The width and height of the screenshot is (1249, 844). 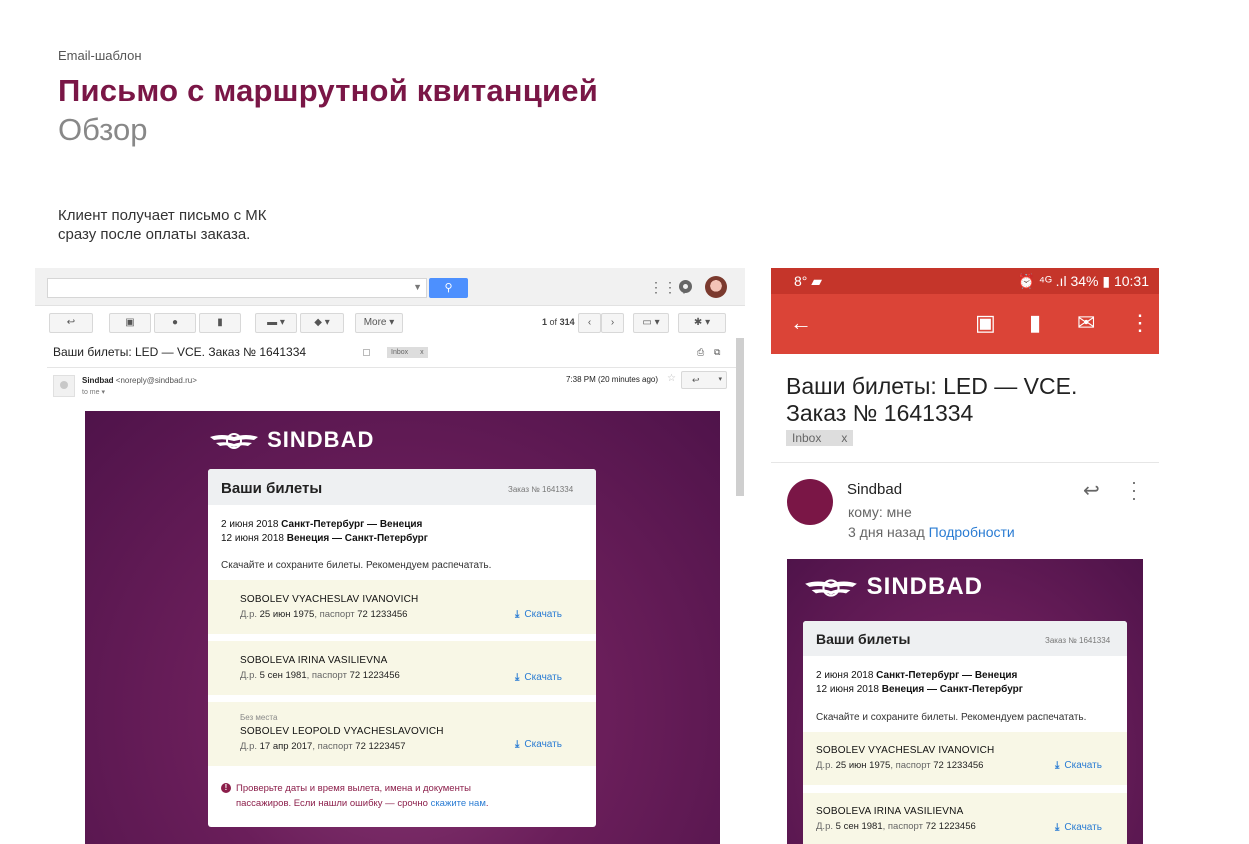 What do you see at coordinates (810, 502) in the screenshot?
I see `sender-avatar` at bounding box center [810, 502].